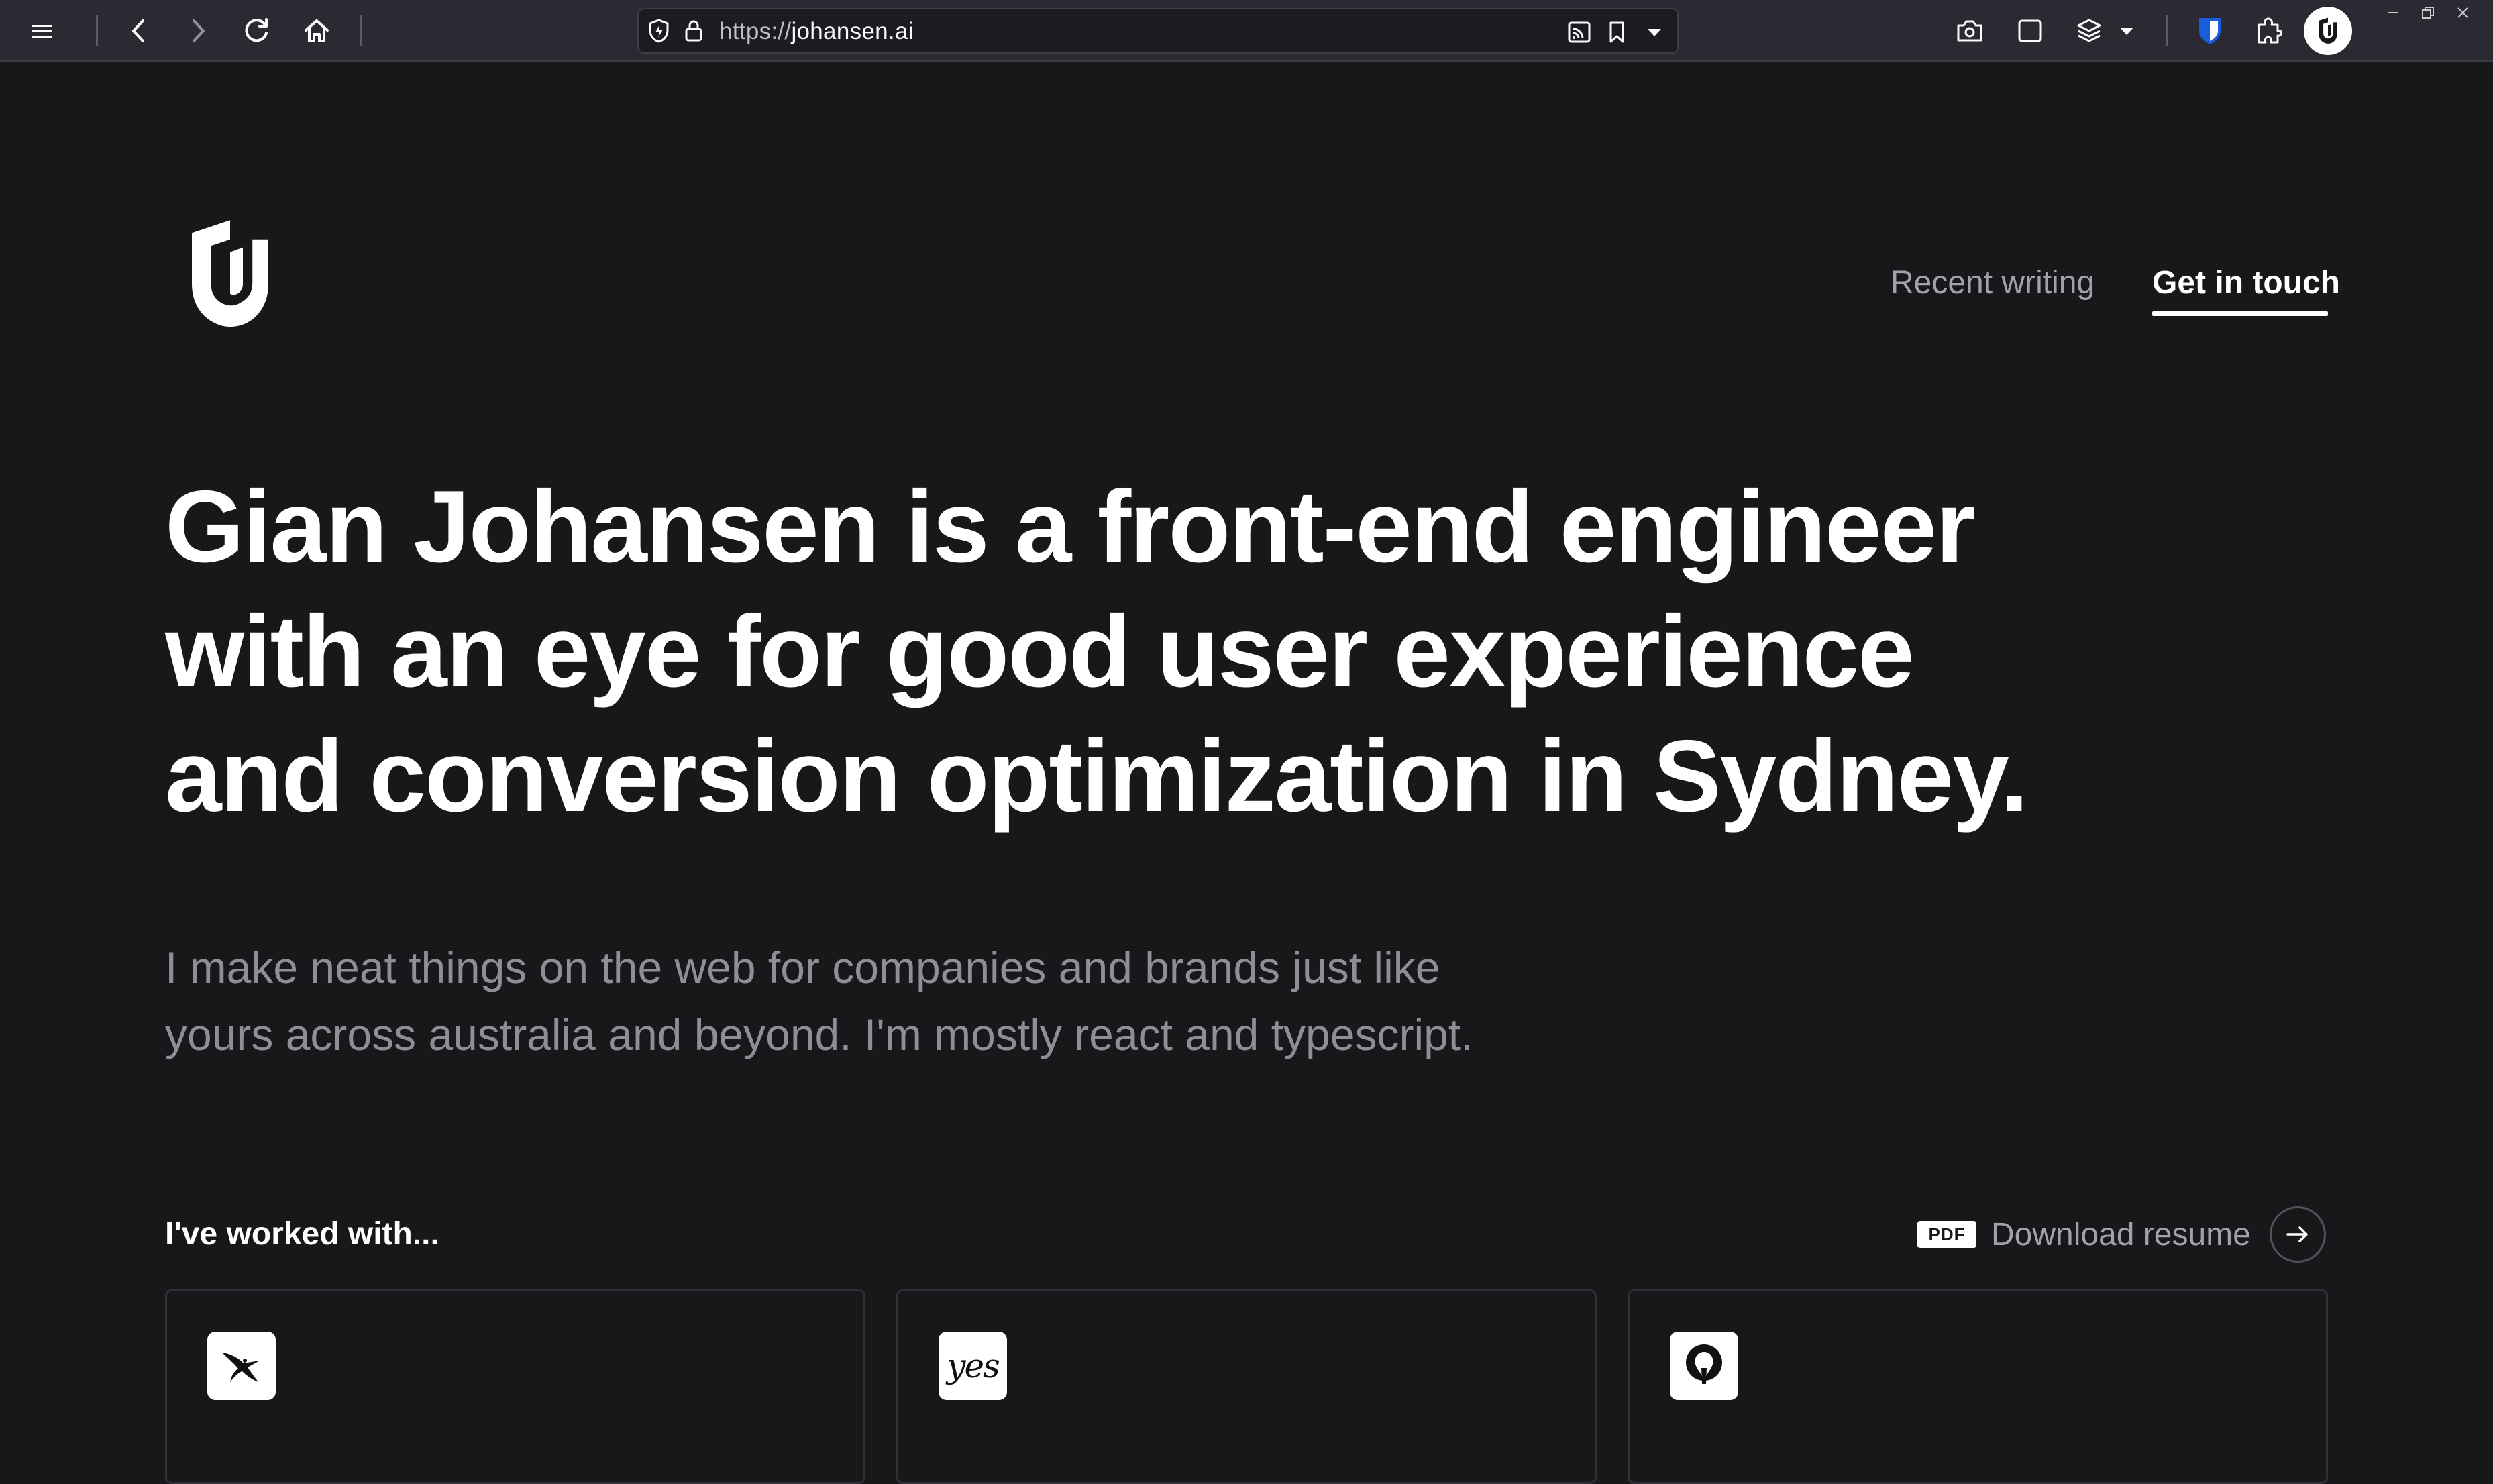 This screenshot has width=2493, height=1484. What do you see at coordinates (1946, 1234) in the screenshot?
I see `pdf-badge: PDF` at bounding box center [1946, 1234].